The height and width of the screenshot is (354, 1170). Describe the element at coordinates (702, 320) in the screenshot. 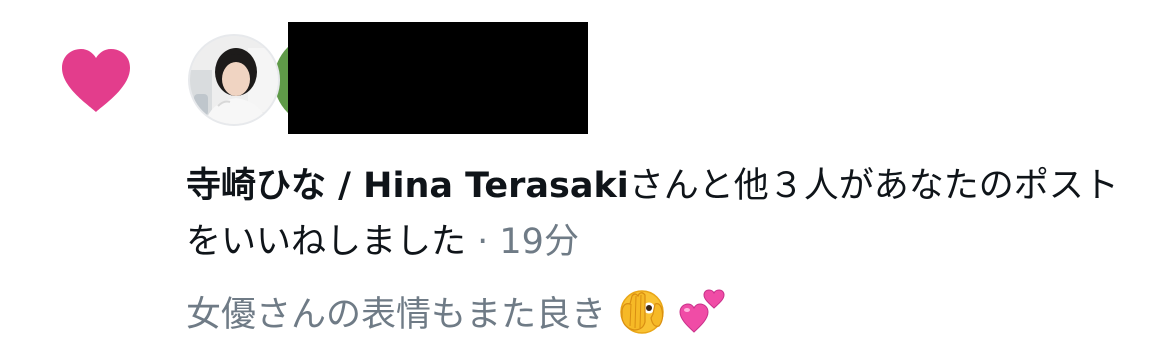

I see `two-hearts-icon` at that location.